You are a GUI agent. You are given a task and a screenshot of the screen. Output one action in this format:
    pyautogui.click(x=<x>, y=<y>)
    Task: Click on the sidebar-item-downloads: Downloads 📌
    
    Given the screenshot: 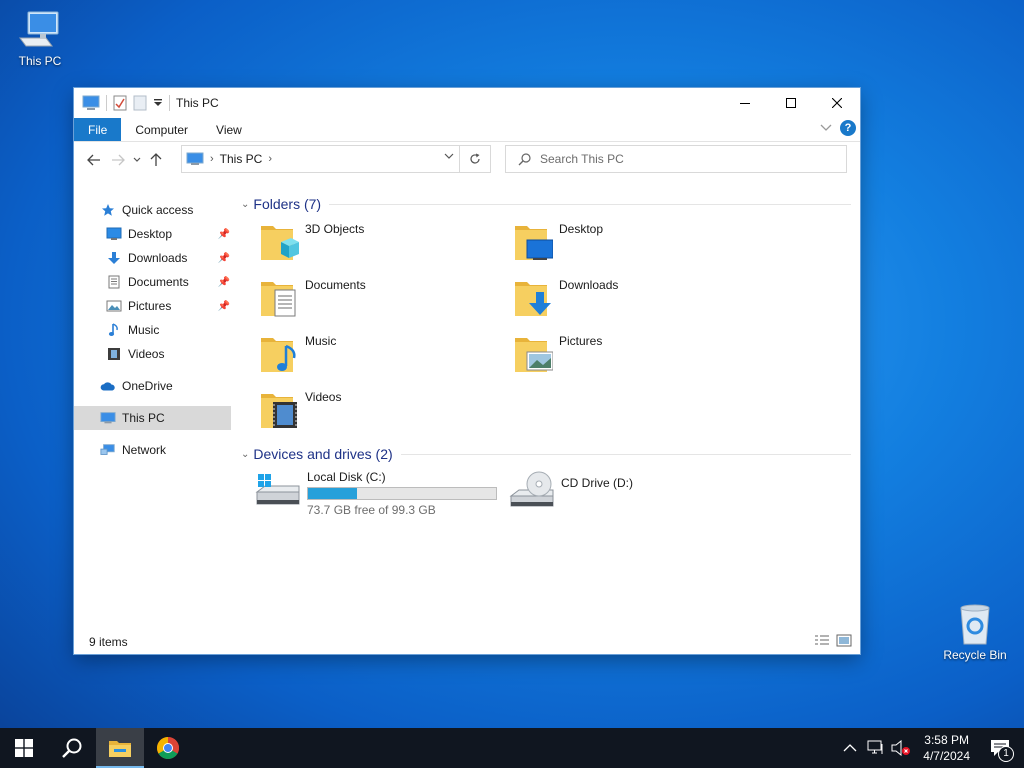 What is the action you would take?
    pyautogui.click(x=154, y=258)
    